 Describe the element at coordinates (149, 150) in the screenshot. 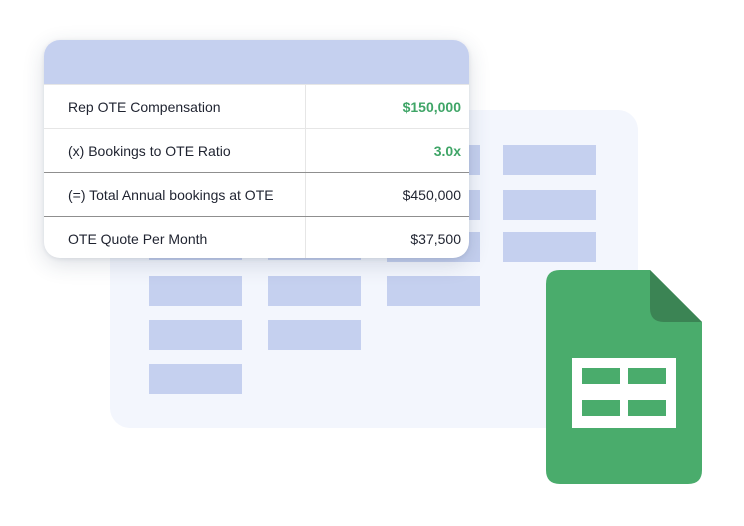

I see `row-label: (x) Bookings to OTE Ratio` at that location.